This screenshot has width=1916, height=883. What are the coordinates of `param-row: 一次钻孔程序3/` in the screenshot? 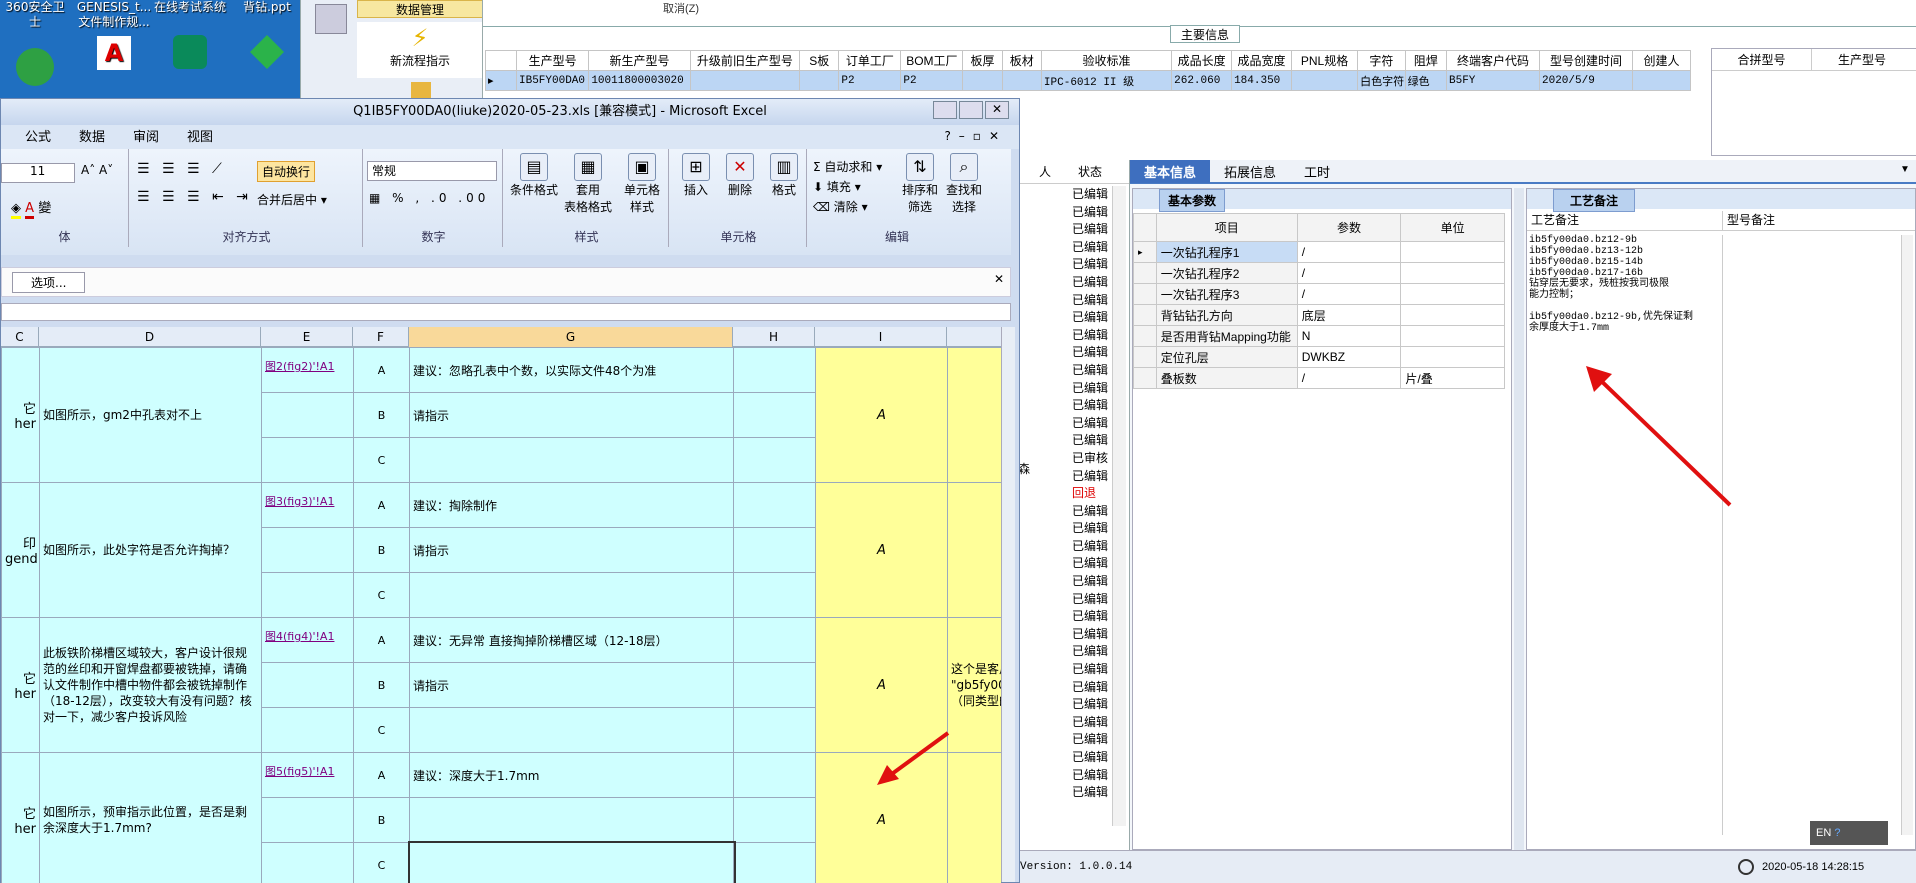 It's located at (1319, 294).